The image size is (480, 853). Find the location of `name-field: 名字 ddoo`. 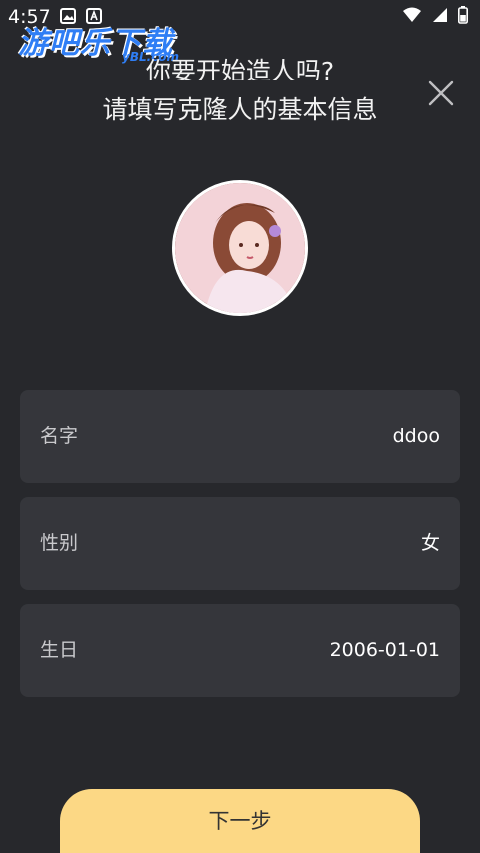

name-field: 名字 ddoo is located at coordinates (240, 436).